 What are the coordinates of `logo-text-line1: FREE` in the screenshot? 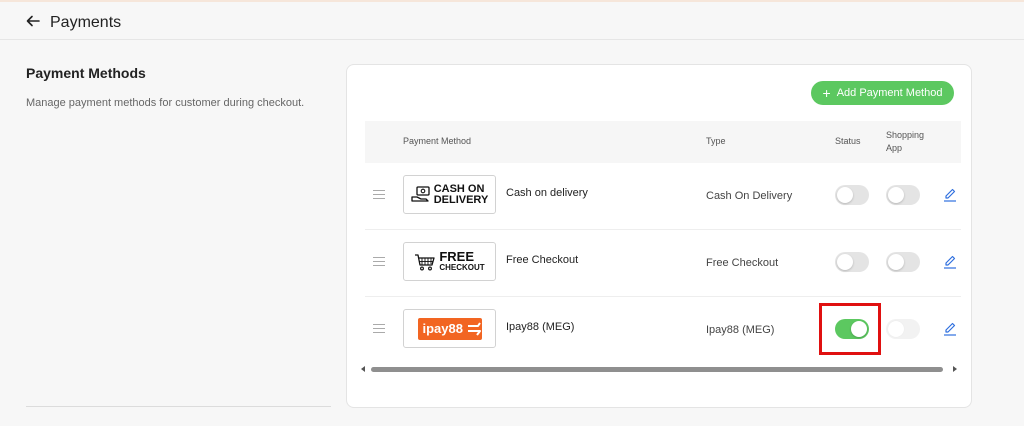 It's located at (456, 256).